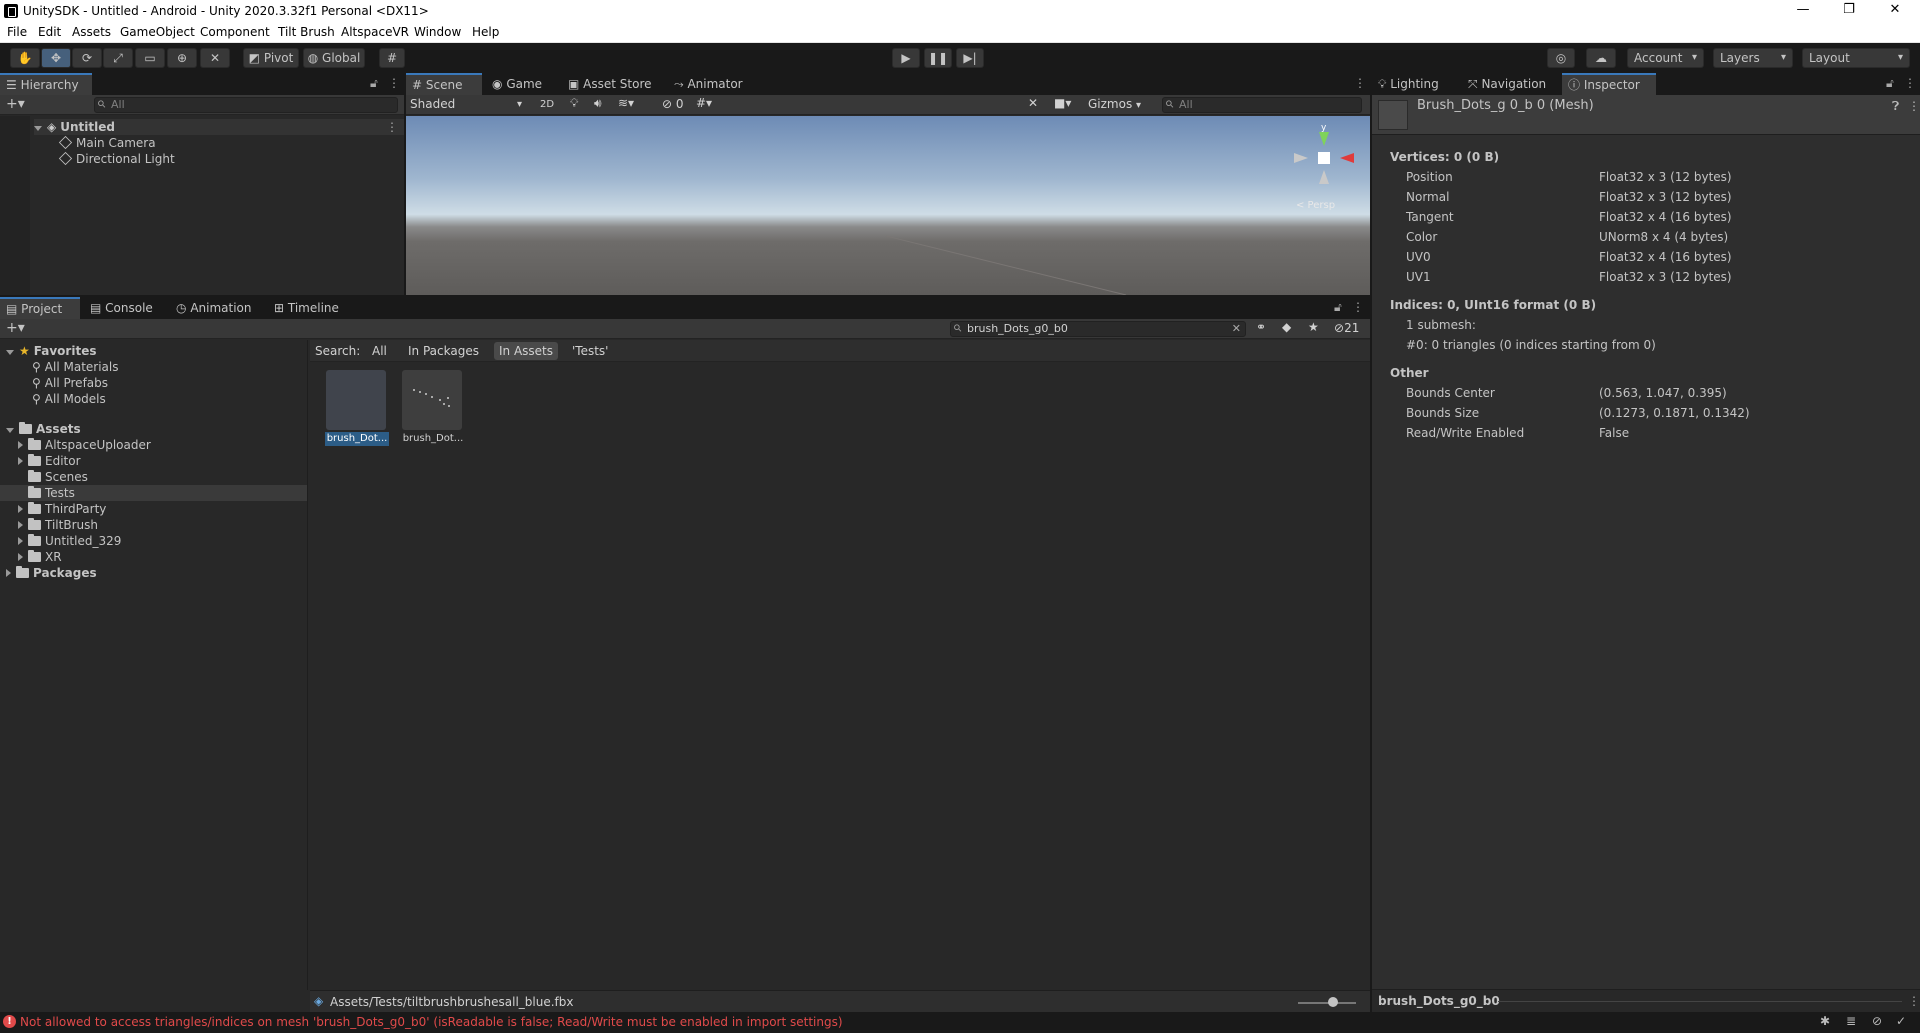  Describe the element at coordinates (271, 58) in the screenshot. I see `pivot-toggle: ◩ Pivot` at that location.